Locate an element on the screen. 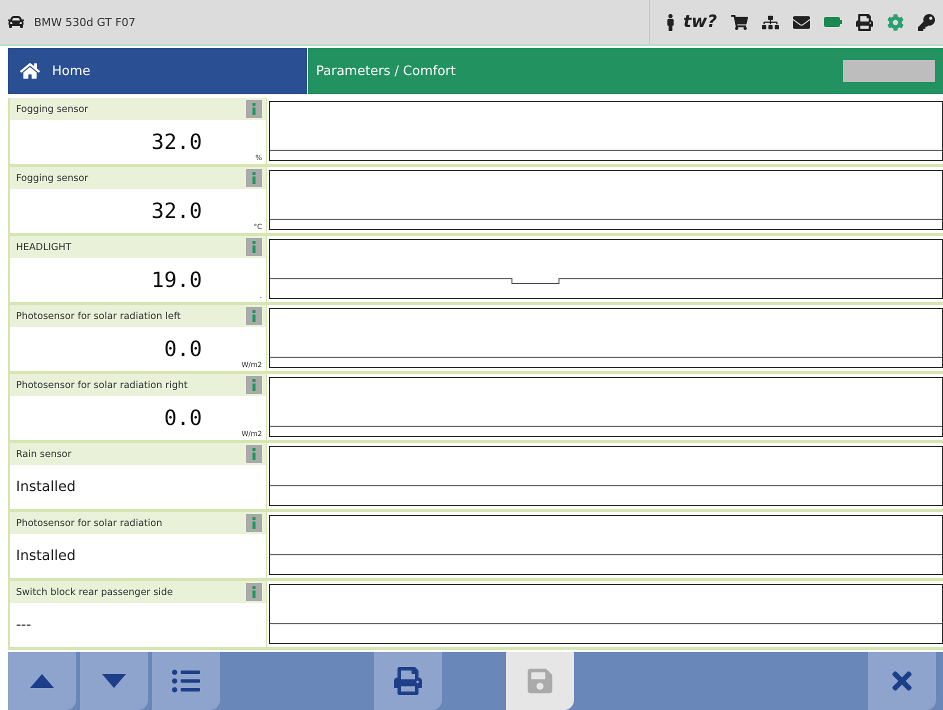 The width and height of the screenshot is (943, 710). network-icon is located at coordinates (770, 22).